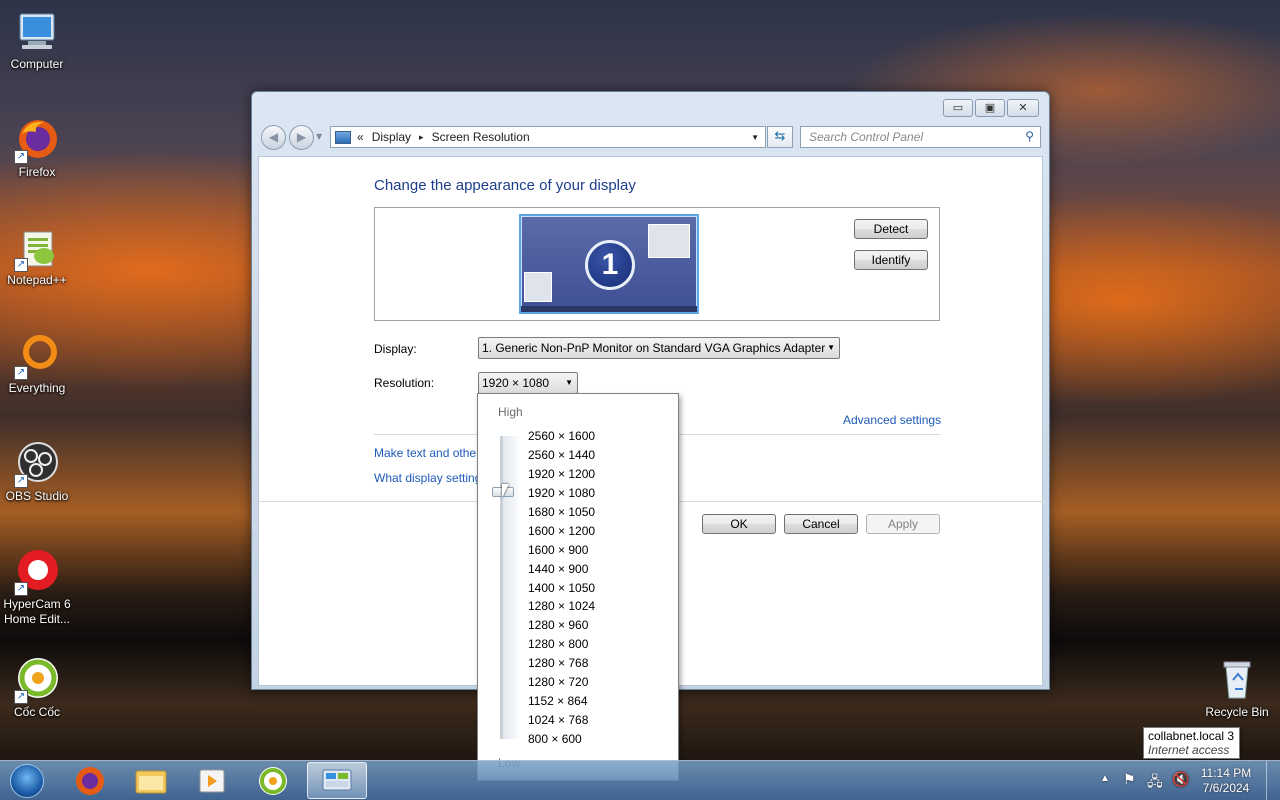 The width and height of the screenshot is (1280, 800). I want to click on show-desktop-button, so click(1273, 780).